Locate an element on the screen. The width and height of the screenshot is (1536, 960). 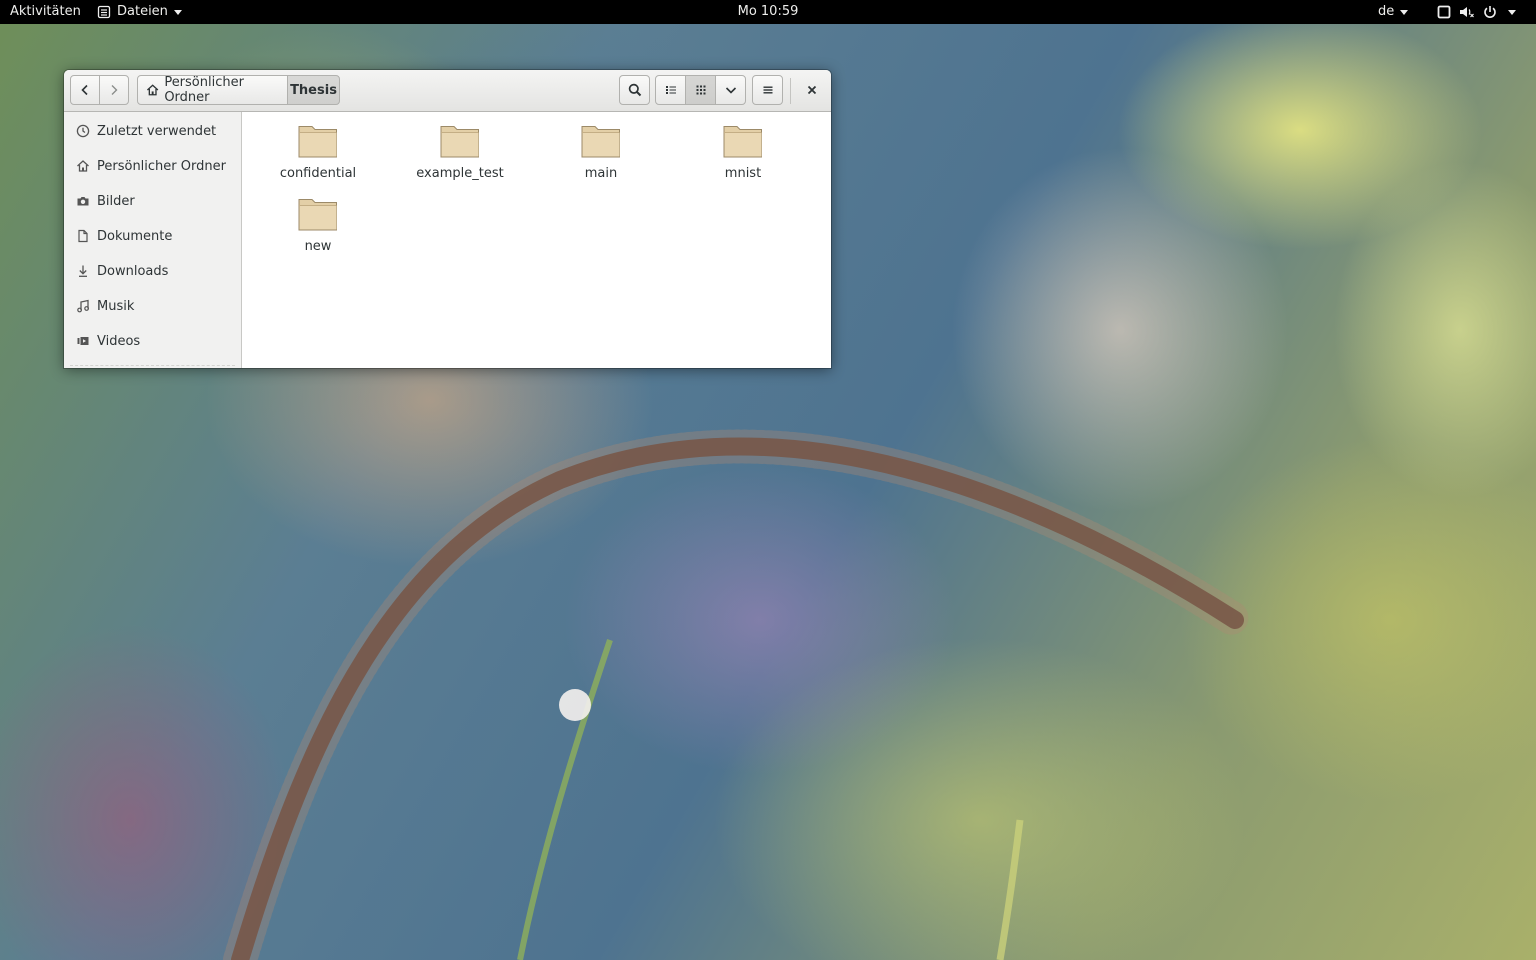
download-icon is located at coordinates (83, 271).